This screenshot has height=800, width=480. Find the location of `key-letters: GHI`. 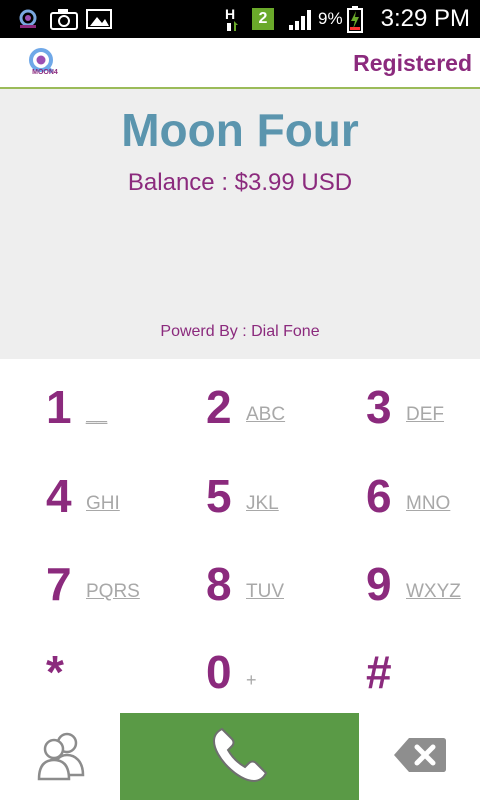

key-letters: GHI is located at coordinates (103, 503).